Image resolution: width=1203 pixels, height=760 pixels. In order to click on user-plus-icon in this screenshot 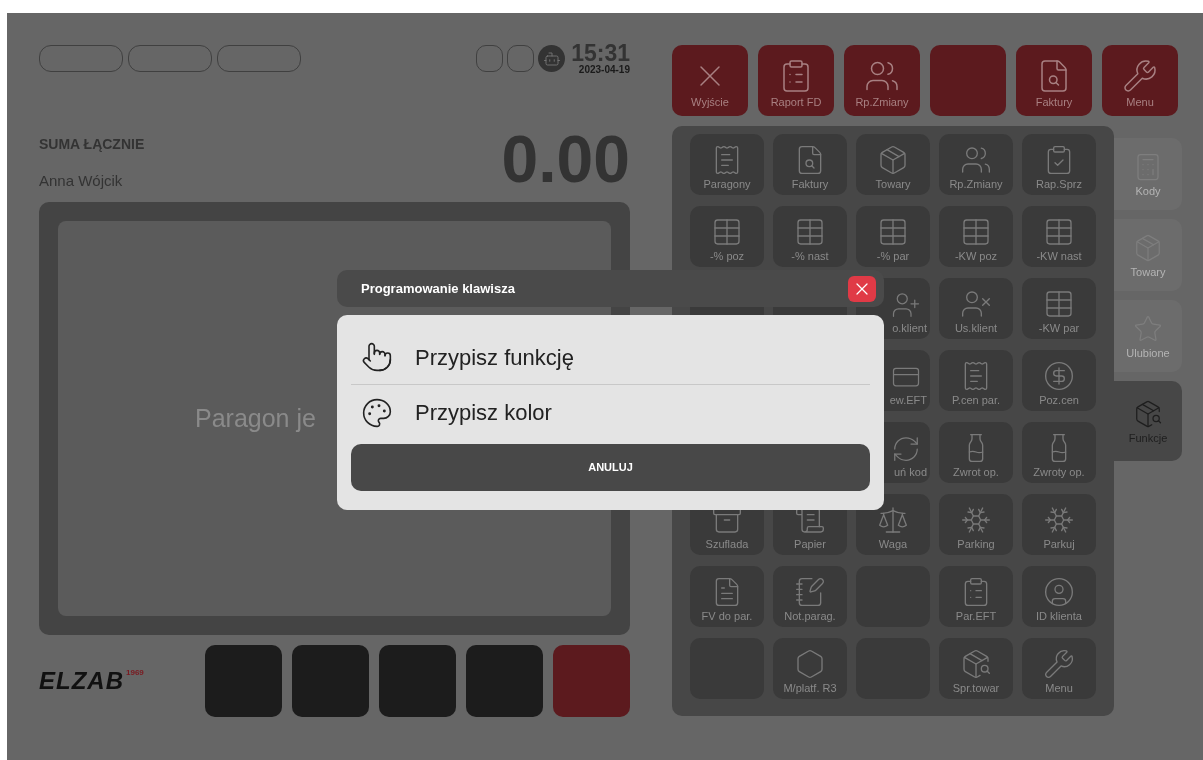, I will do `click(906, 305)`.